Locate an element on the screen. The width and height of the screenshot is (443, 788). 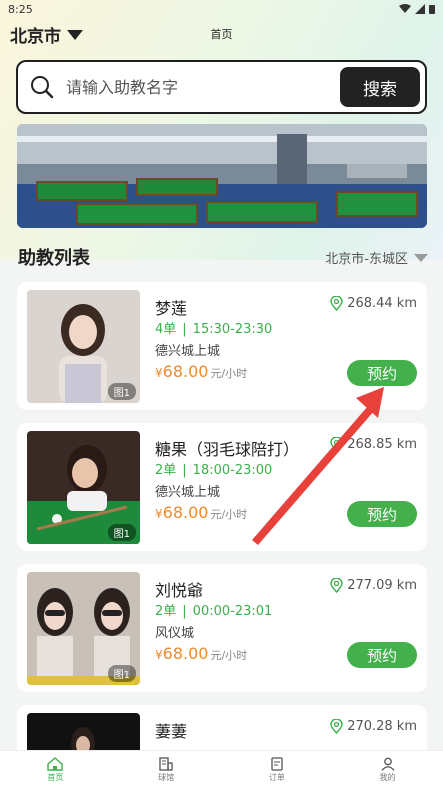
search-input is located at coordinates (203, 87).